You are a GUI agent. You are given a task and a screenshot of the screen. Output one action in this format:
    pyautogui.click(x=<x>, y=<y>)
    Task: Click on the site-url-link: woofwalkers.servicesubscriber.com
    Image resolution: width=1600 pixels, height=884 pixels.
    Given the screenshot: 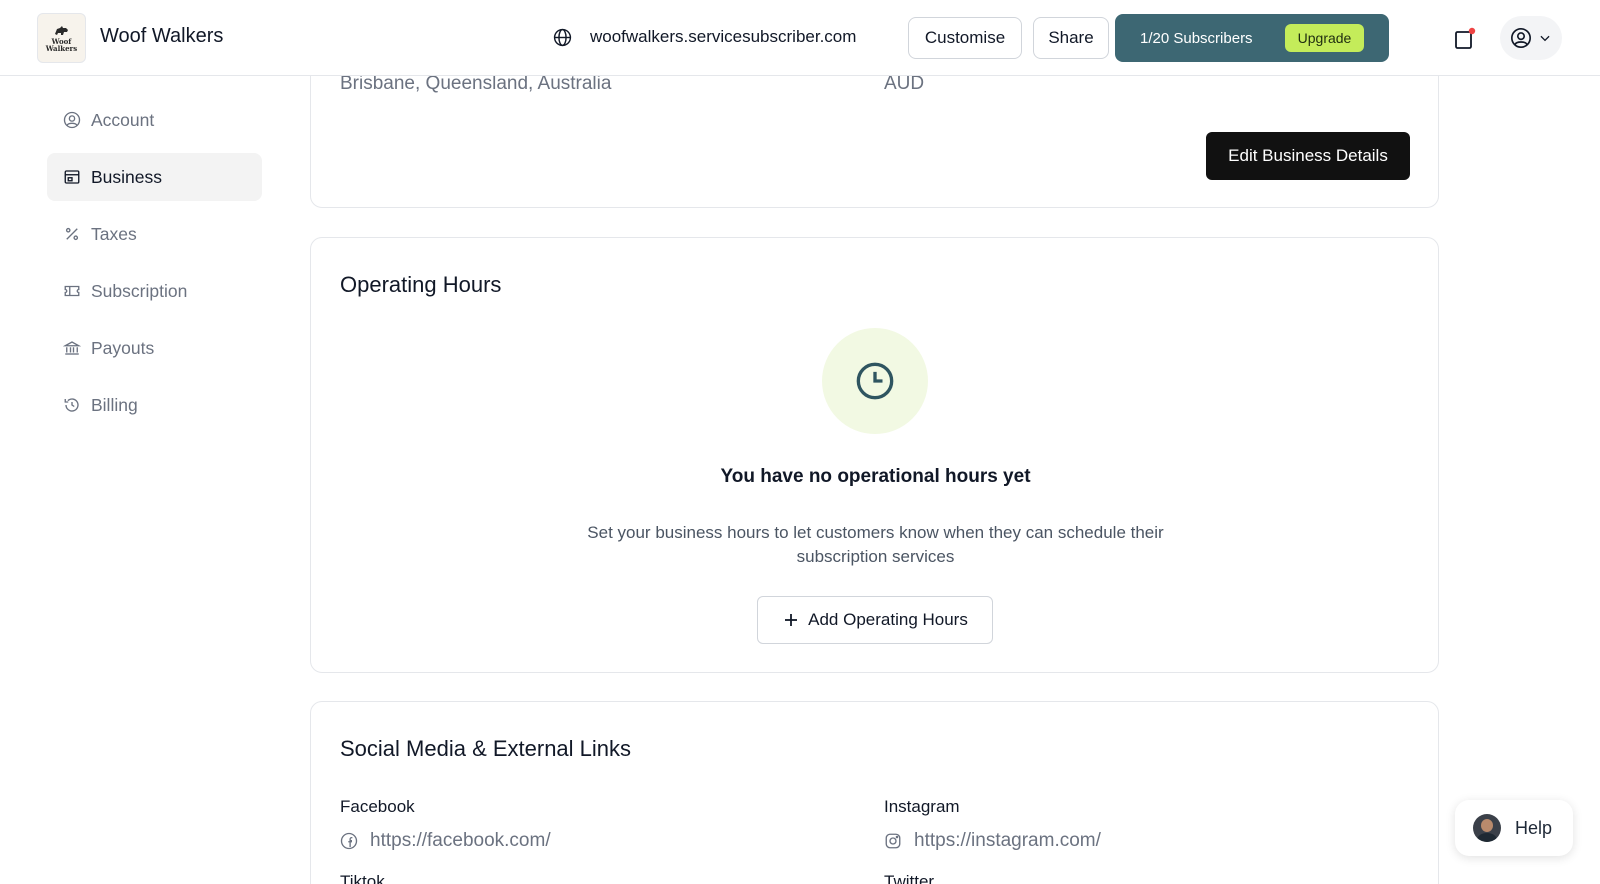 What is the action you would take?
    pyautogui.click(x=723, y=37)
    